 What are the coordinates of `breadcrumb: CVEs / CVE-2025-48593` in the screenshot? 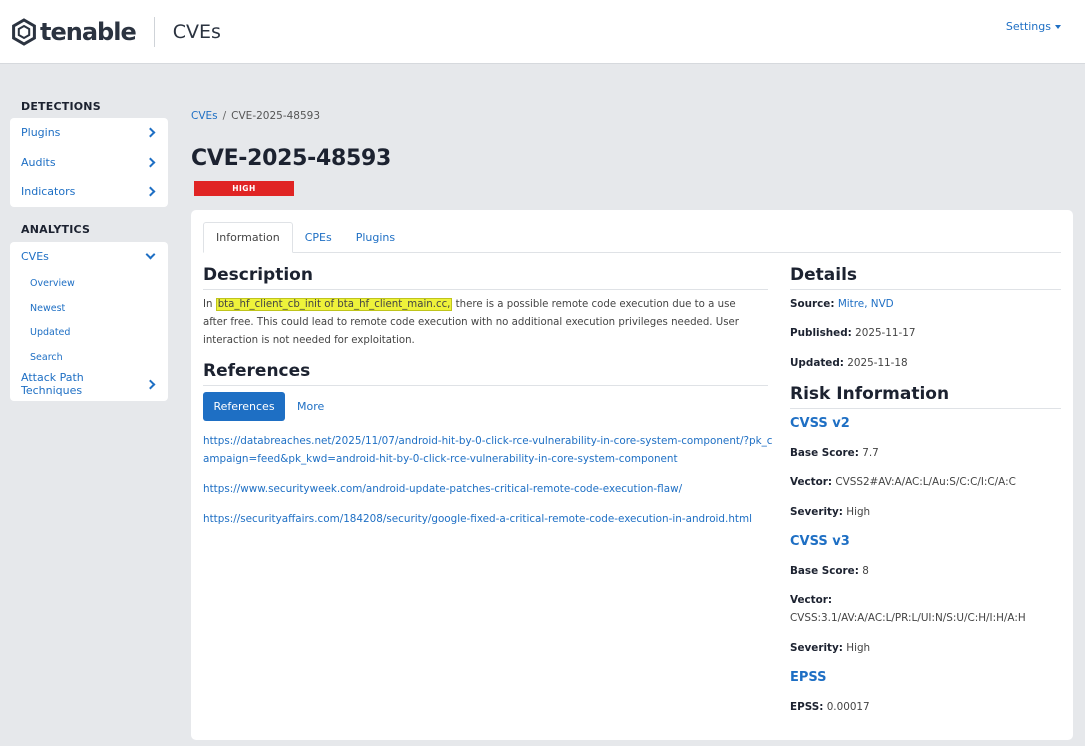 It's located at (255, 116).